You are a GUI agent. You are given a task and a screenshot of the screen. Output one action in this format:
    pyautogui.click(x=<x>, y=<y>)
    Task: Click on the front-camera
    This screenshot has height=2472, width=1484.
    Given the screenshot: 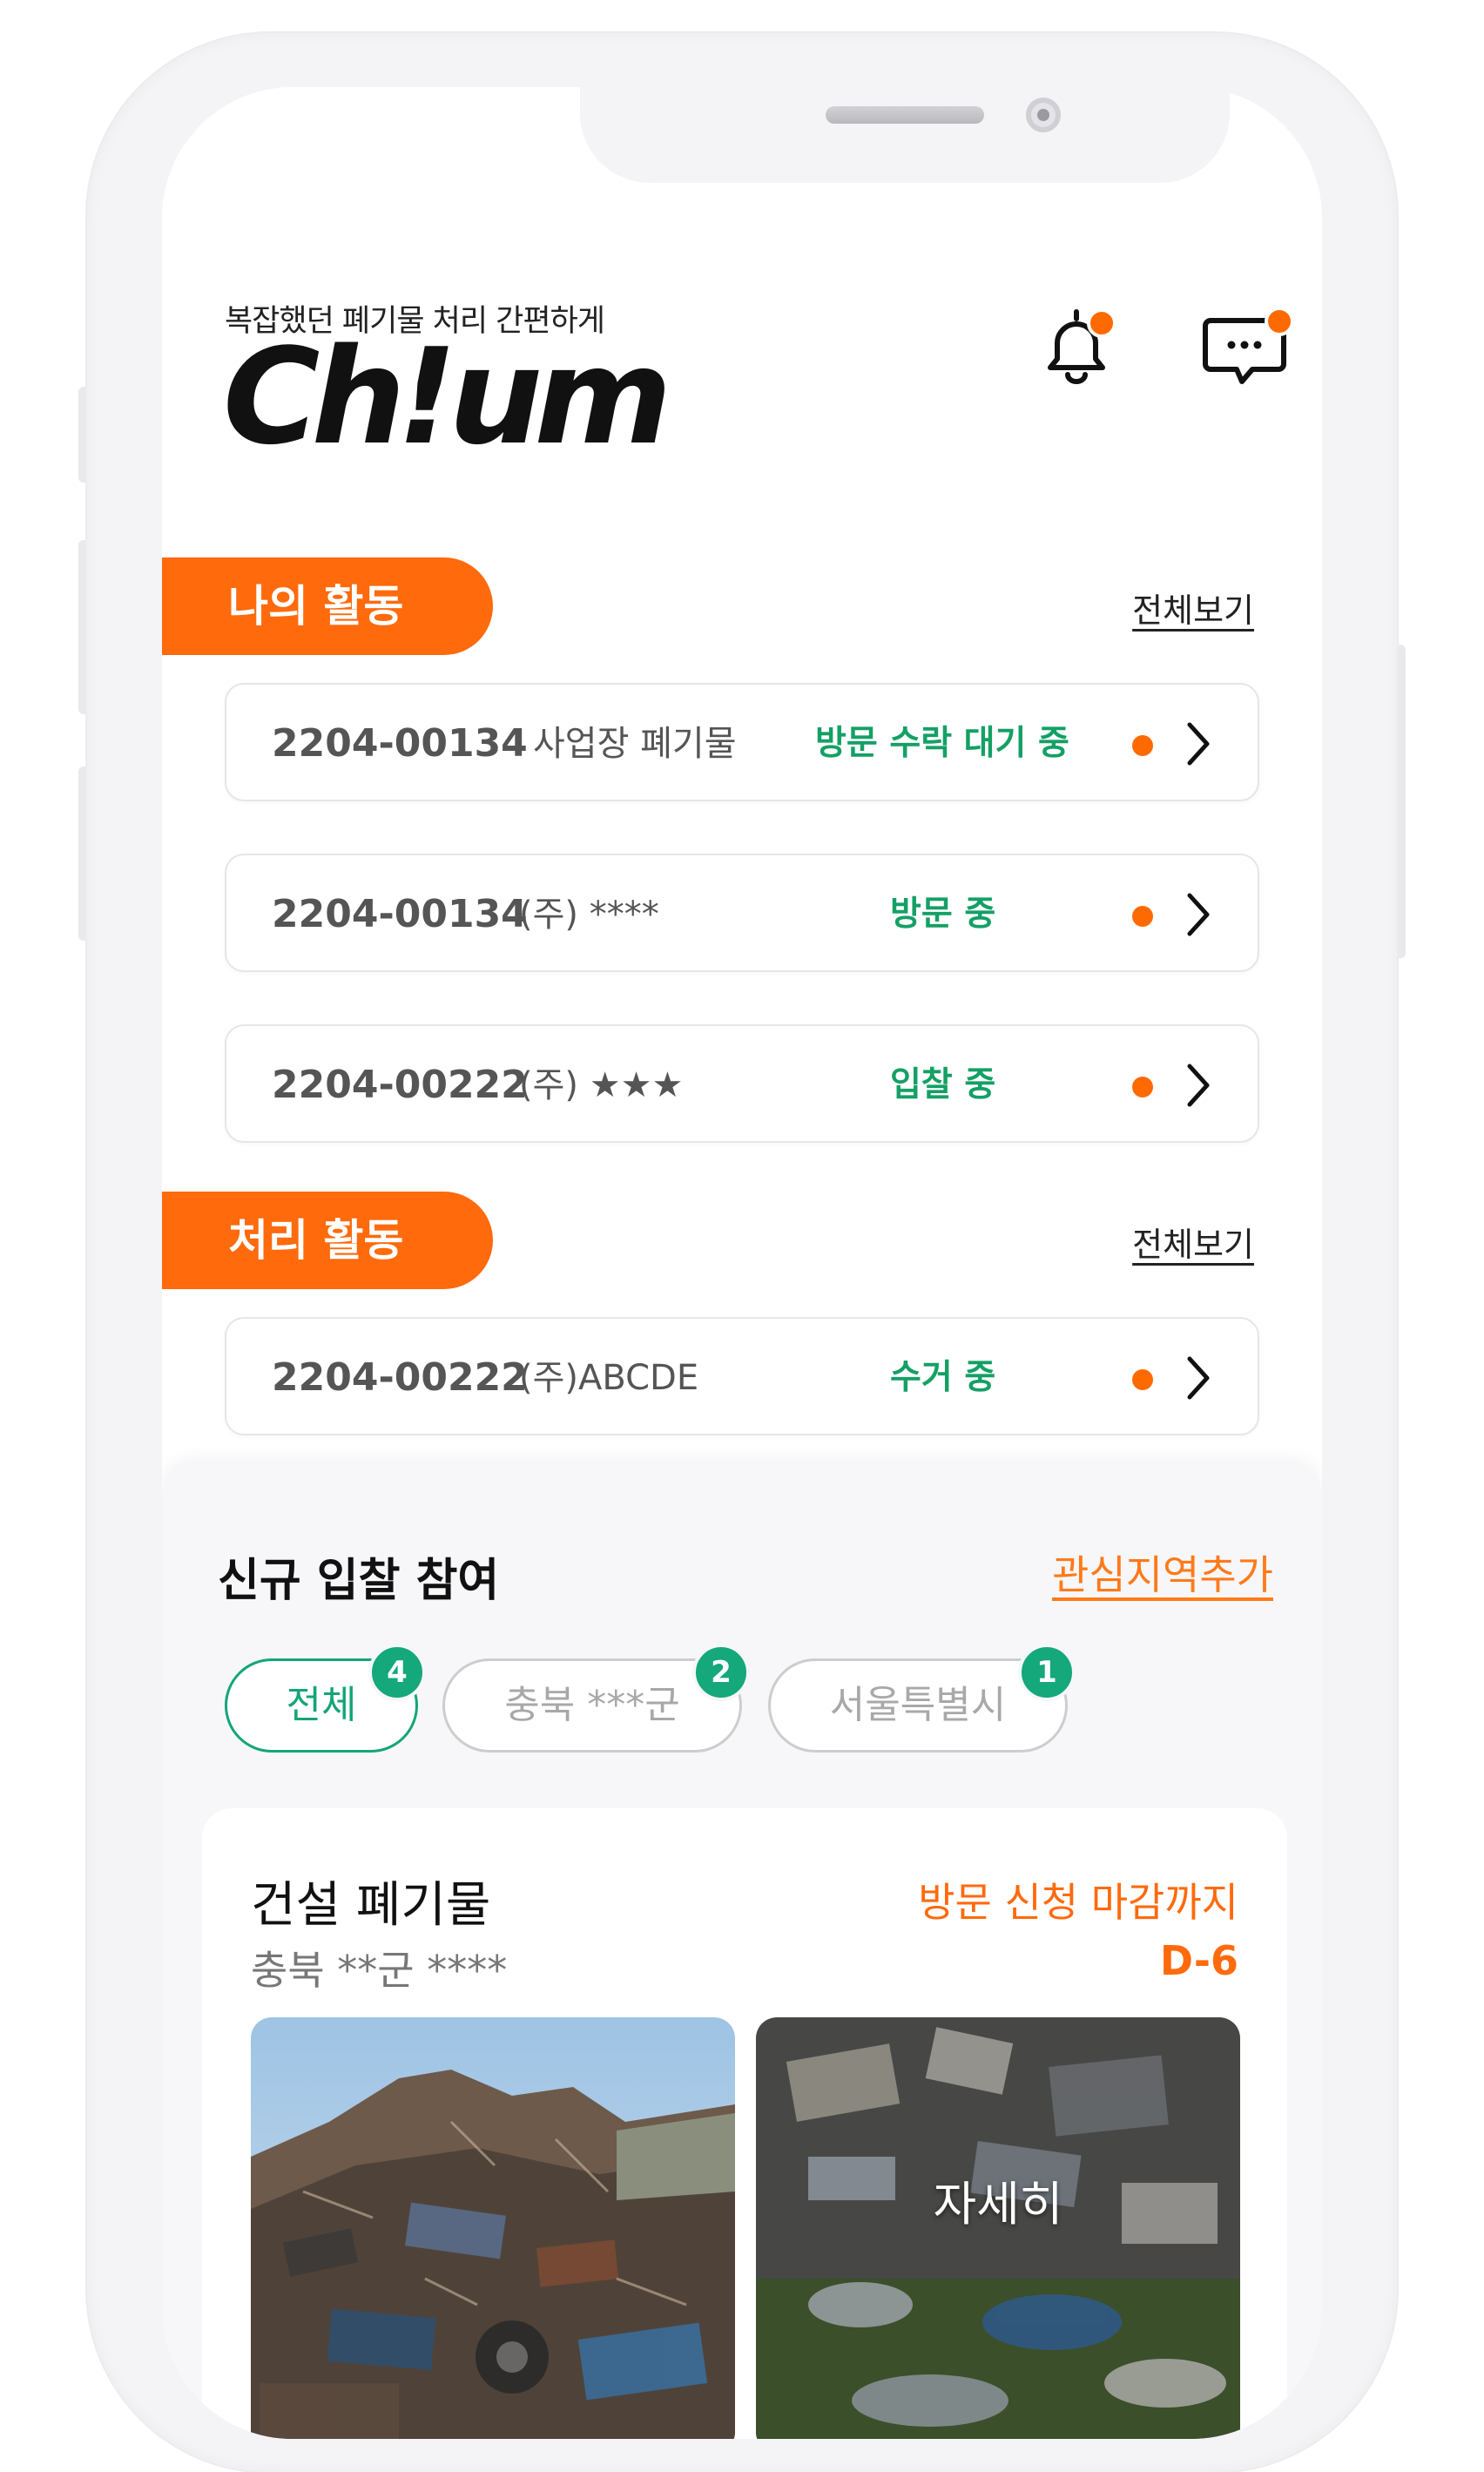 What is the action you would take?
    pyautogui.click(x=1043, y=115)
    